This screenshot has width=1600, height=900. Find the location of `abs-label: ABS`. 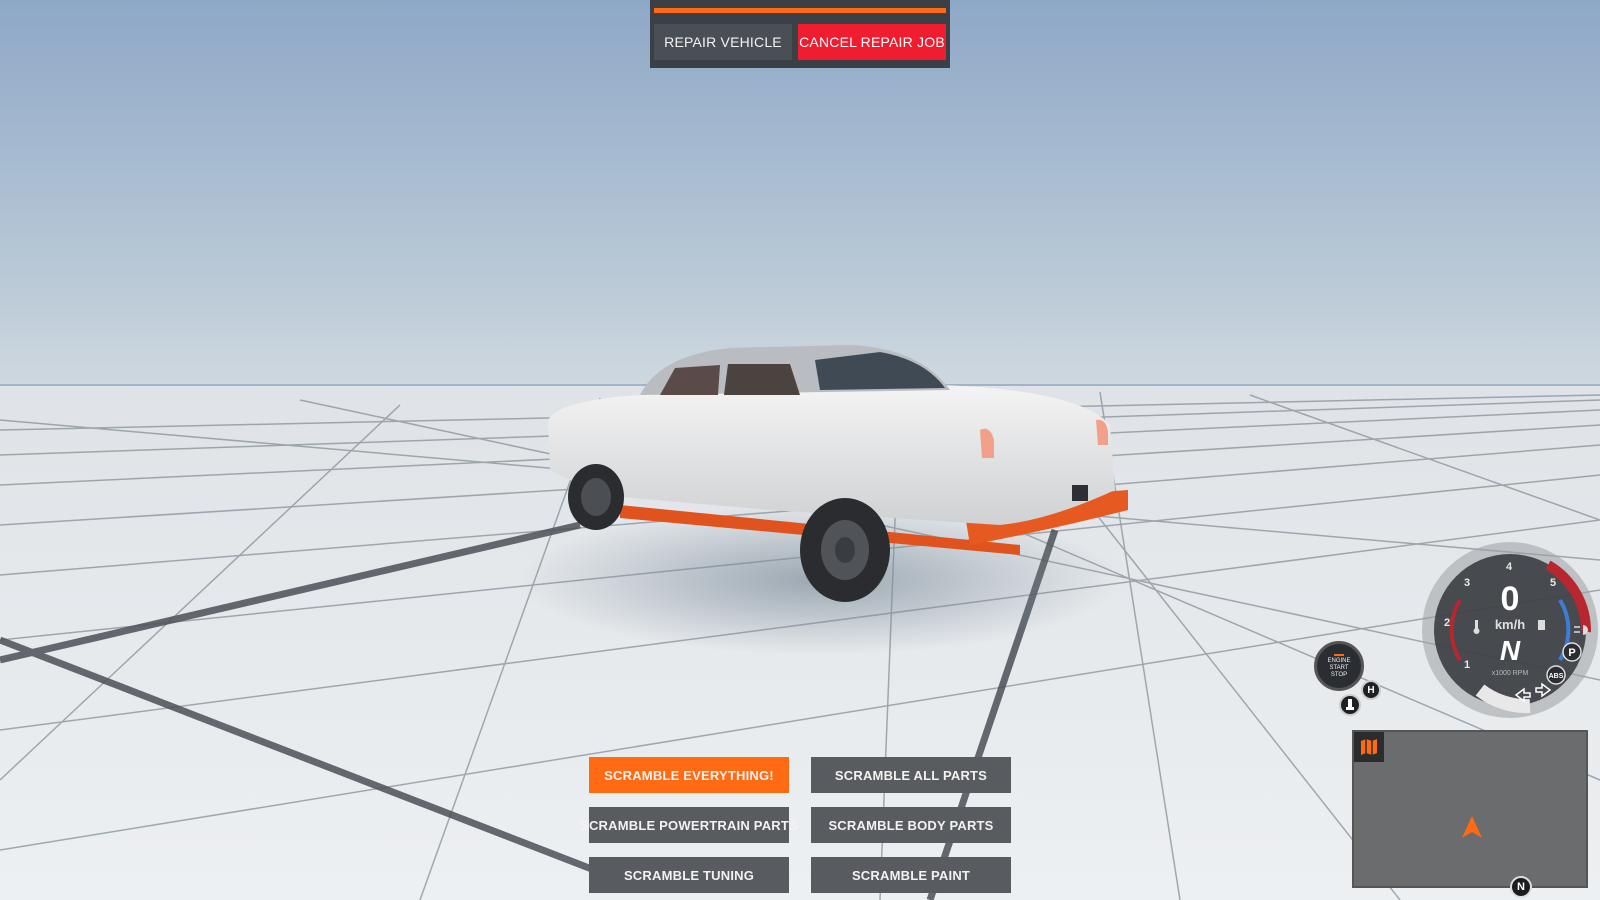

abs-label: ABS is located at coordinates (1556, 676).